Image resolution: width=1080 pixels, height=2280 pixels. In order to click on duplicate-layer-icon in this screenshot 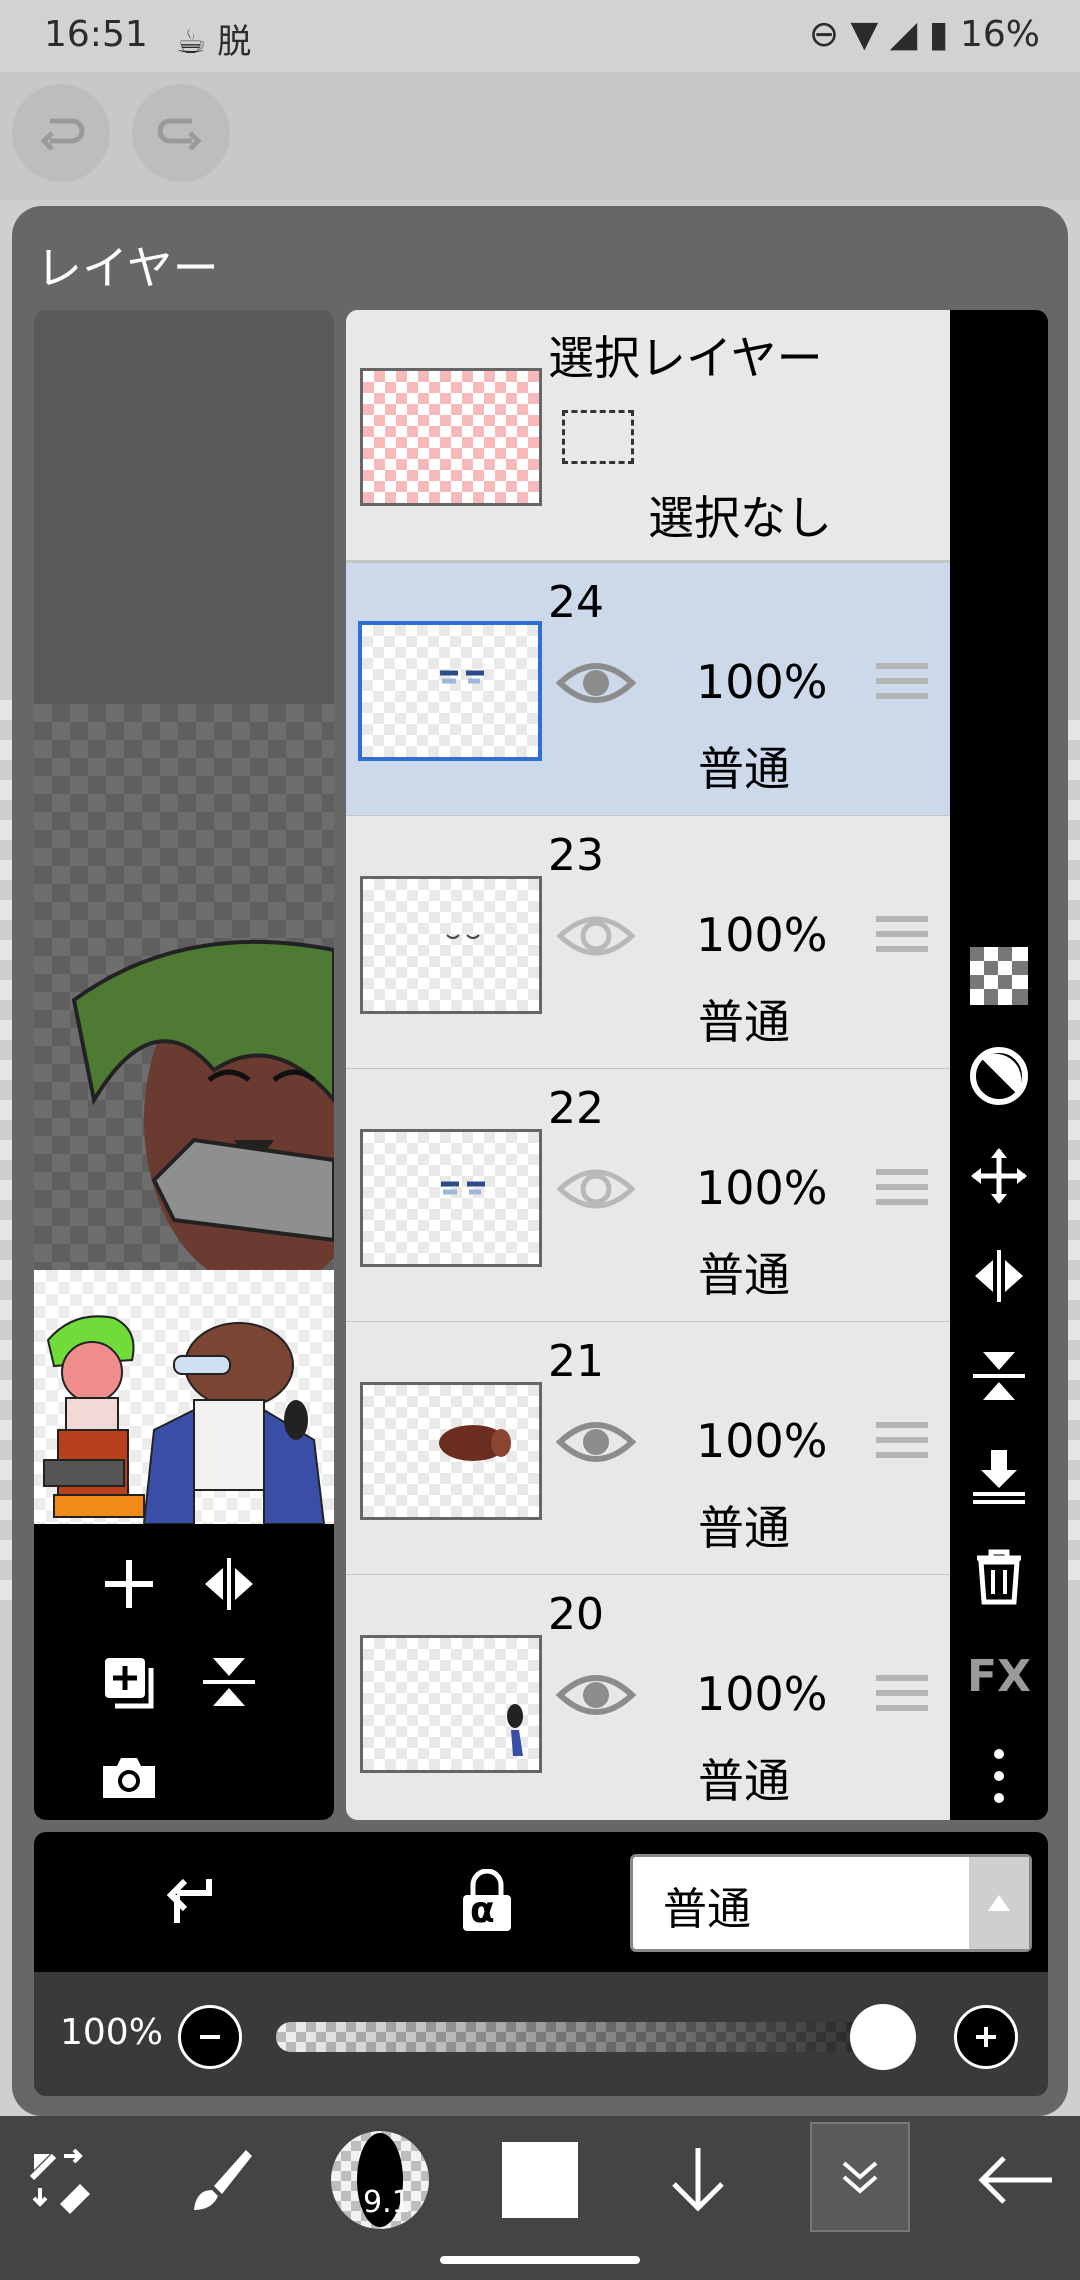, I will do `click(129, 1683)`.